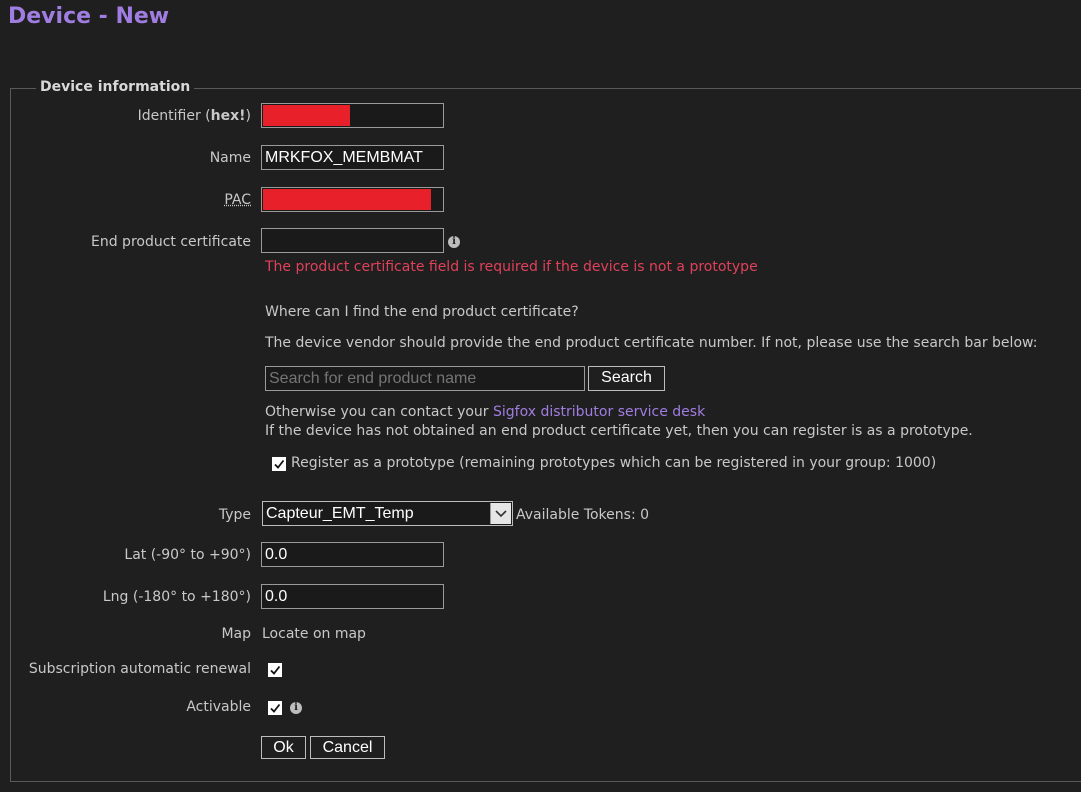 The image size is (1081, 792). What do you see at coordinates (115, 87) in the screenshot?
I see `fieldset-legend: Device information` at bounding box center [115, 87].